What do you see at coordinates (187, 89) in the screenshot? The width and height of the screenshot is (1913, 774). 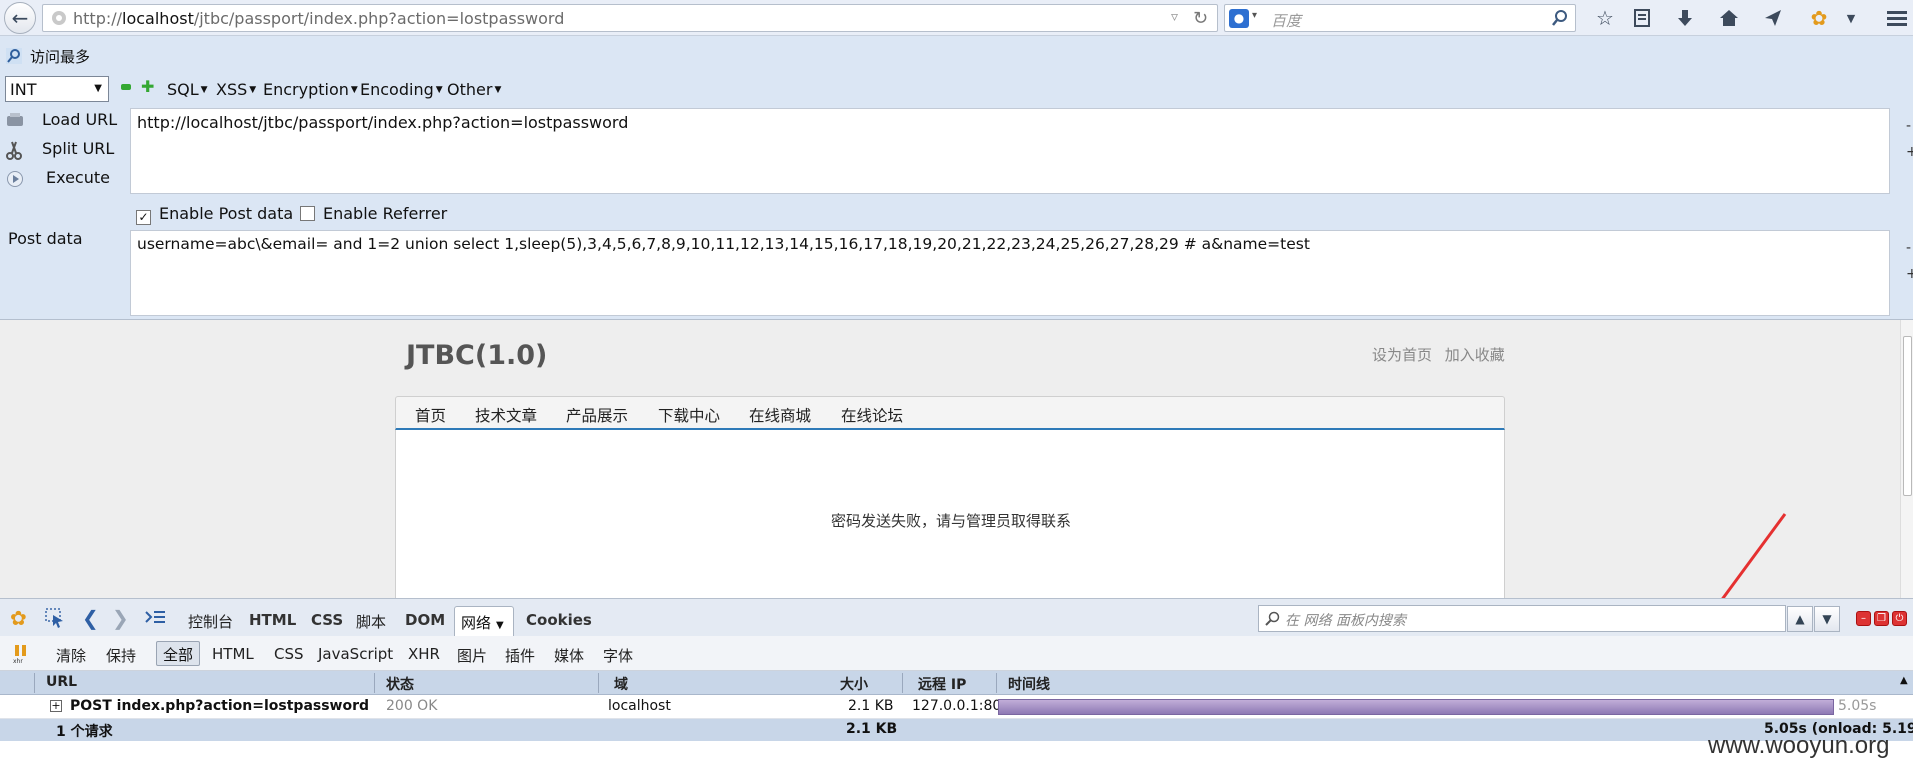 I see `sql-menu: SQL ▼` at bounding box center [187, 89].